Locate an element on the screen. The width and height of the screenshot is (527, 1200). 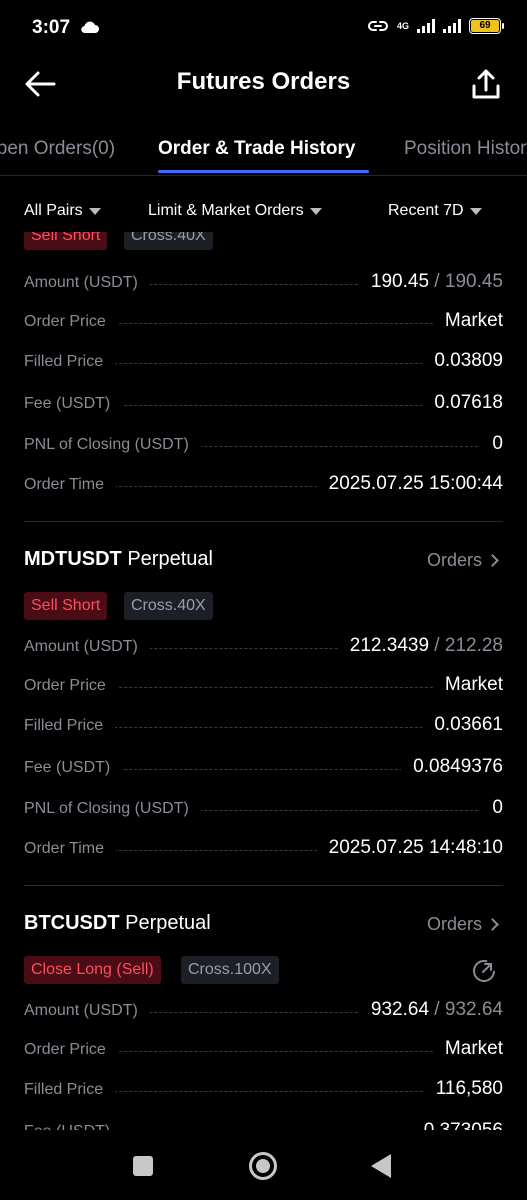
app-header: Futures Orders is located at coordinates (263, 85).